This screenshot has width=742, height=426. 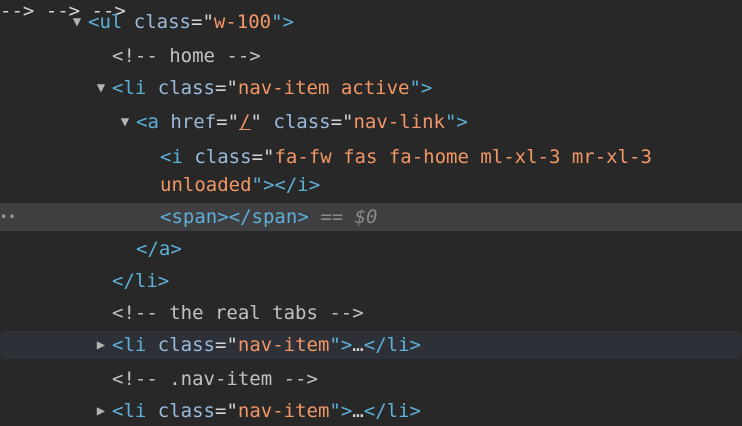 What do you see at coordinates (242, 22) in the screenshot?
I see `attr-value: w-100` at bounding box center [242, 22].